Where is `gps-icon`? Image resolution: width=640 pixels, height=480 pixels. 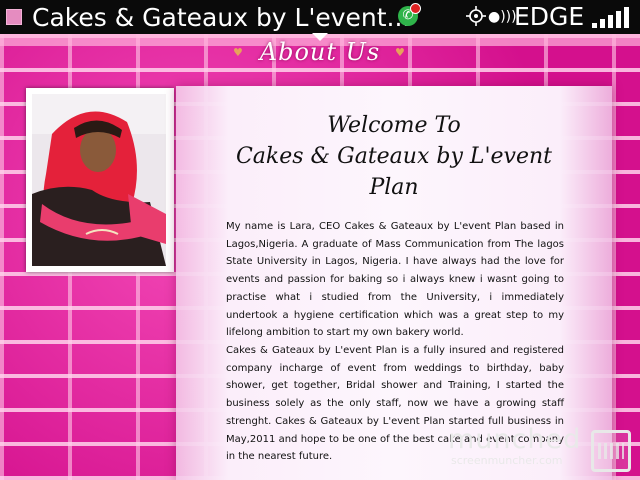
gps-icon is located at coordinates (476, 16).